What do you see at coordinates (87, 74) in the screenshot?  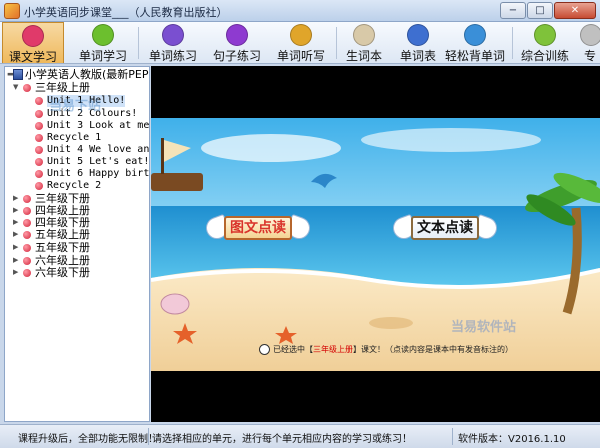 I see `tree-item-label: 小学英语人教版(最新PEP` at bounding box center [87, 74].